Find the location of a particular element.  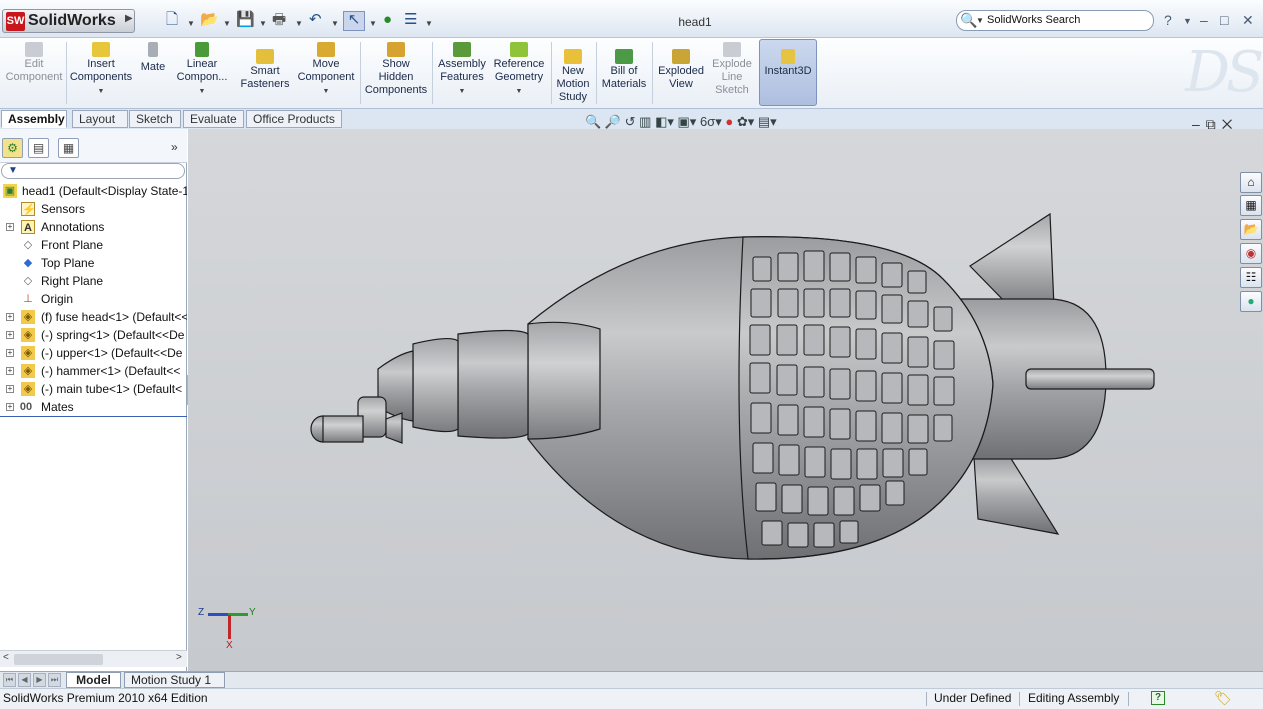

tree-item-front-plane: ◇ Front Plane is located at coordinates (93, 245).